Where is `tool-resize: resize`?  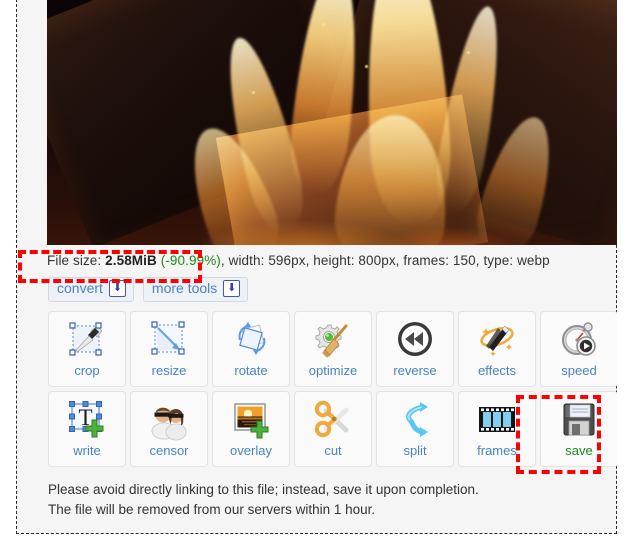
tool-resize: resize is located at coordinates (169, 349).